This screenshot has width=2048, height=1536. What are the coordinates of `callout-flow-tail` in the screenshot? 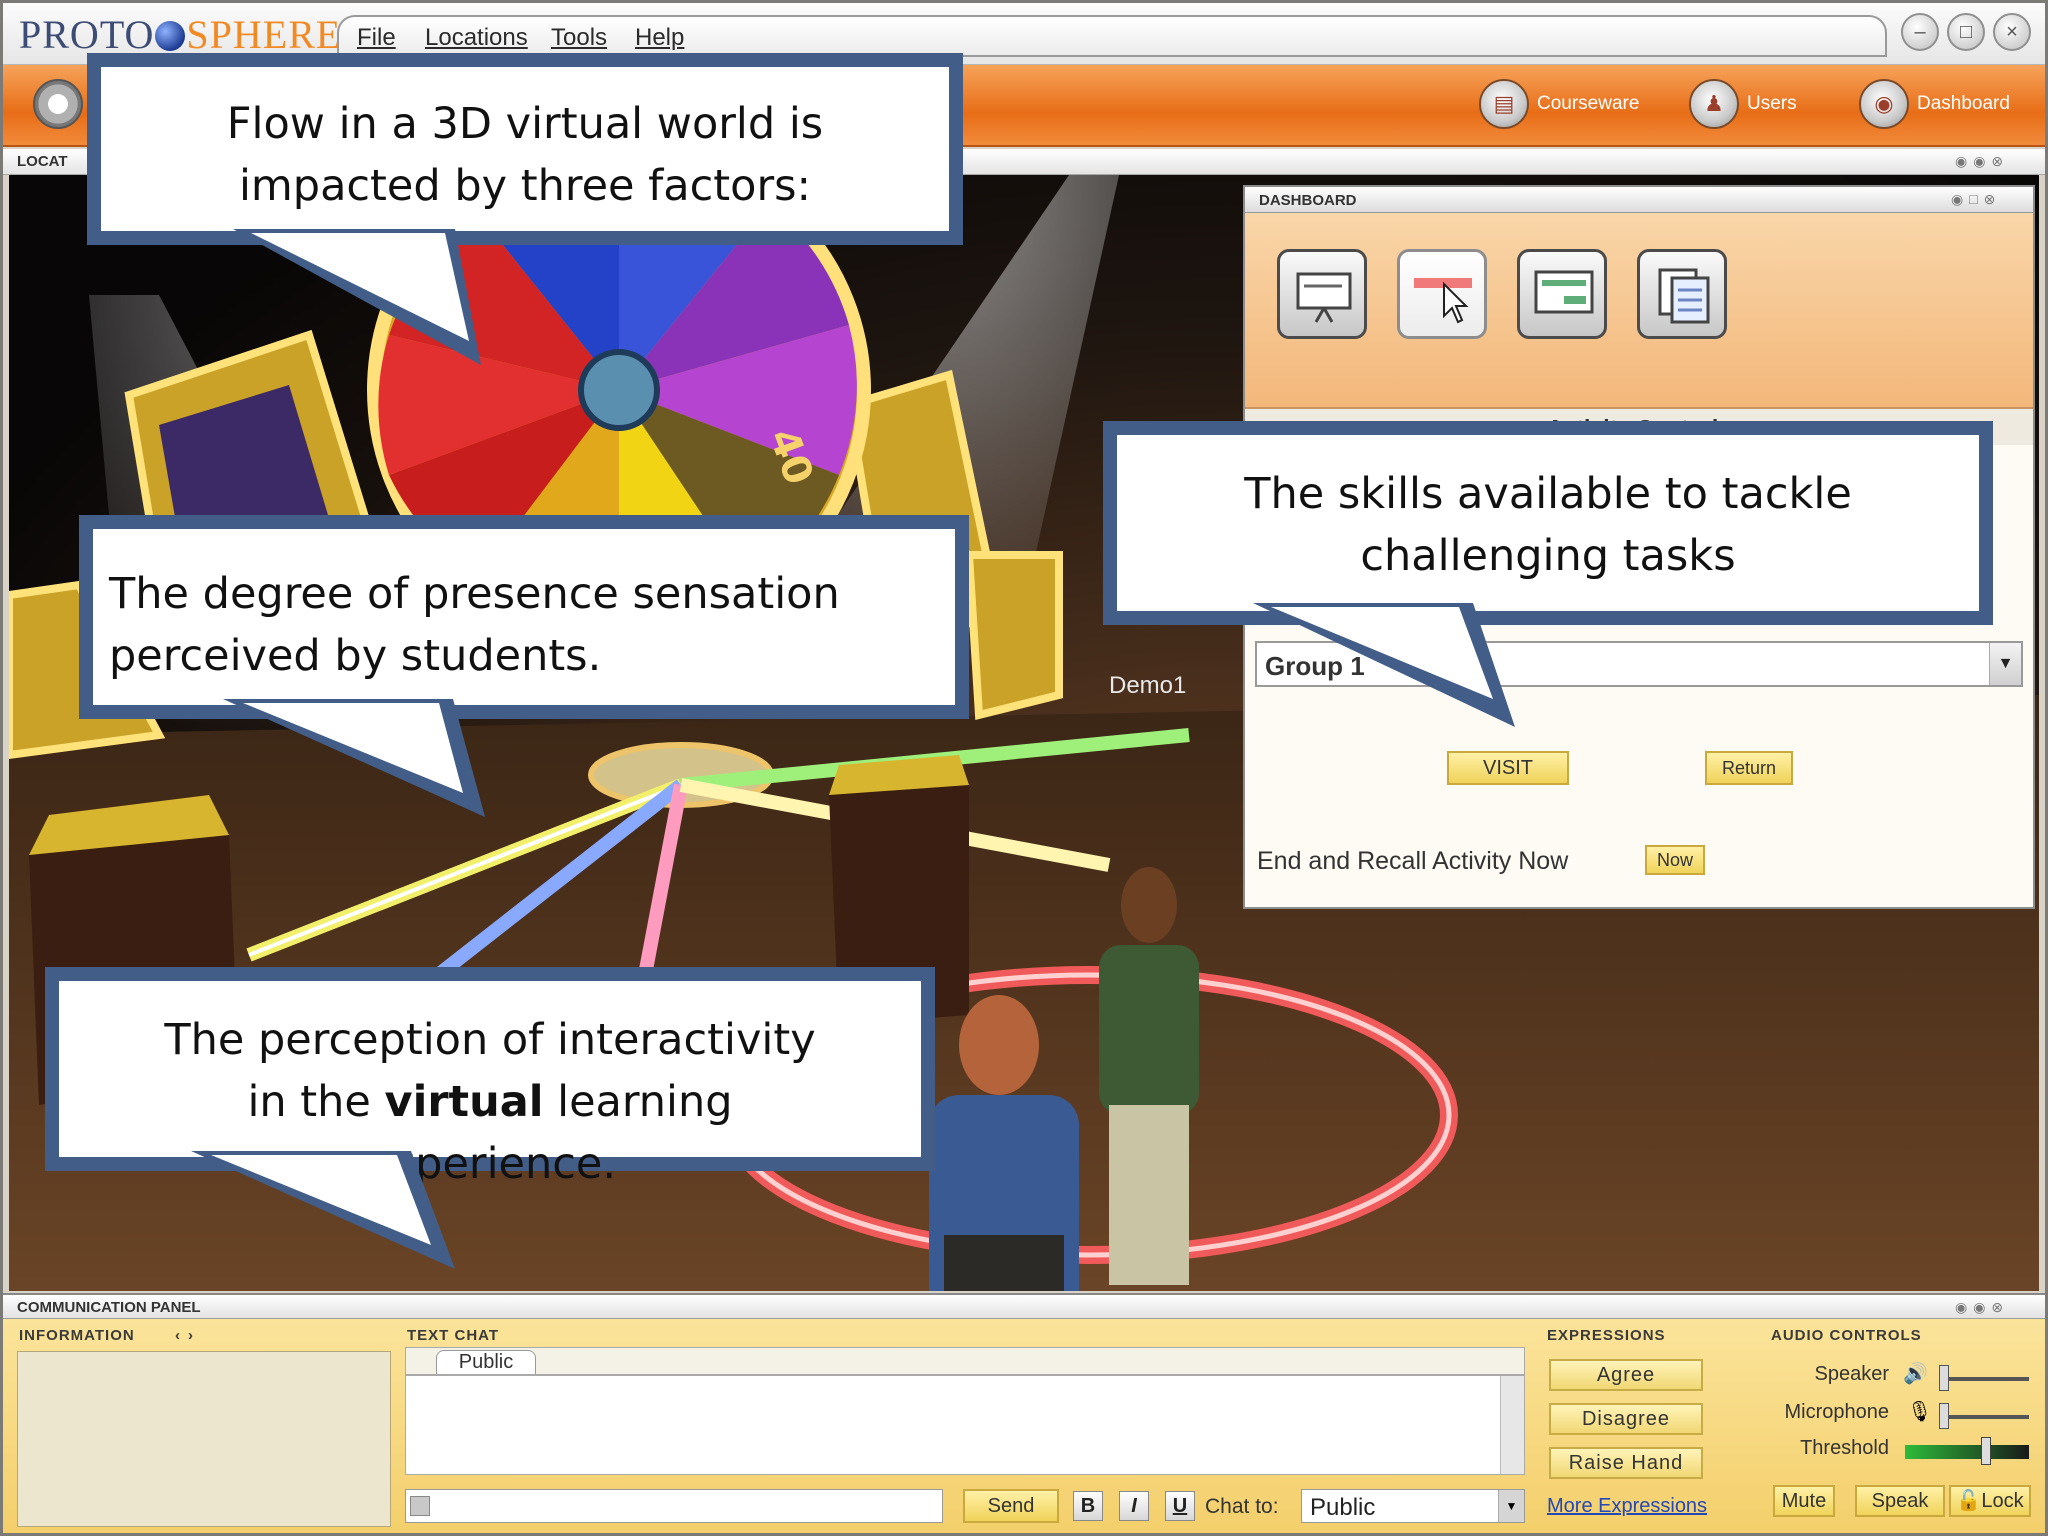 It's located at (357, 297).